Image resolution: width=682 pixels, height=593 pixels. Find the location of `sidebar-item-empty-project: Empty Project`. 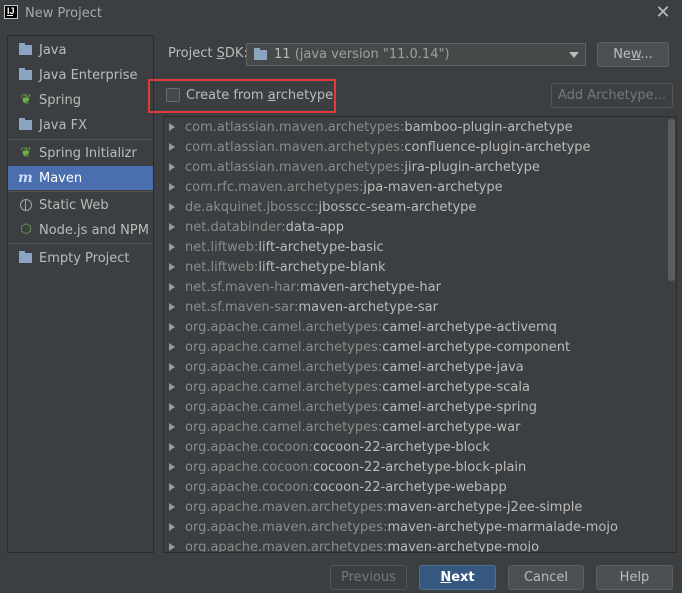

sidebar-item-empty-project: Empty Project is located at coordinates (80, 258).